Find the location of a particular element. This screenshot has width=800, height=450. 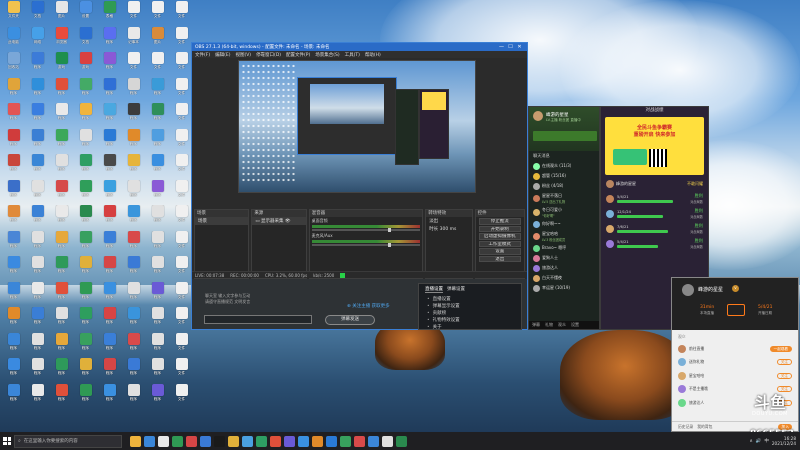

desktop-icon: 图片 is located at coordinates (157, 39).